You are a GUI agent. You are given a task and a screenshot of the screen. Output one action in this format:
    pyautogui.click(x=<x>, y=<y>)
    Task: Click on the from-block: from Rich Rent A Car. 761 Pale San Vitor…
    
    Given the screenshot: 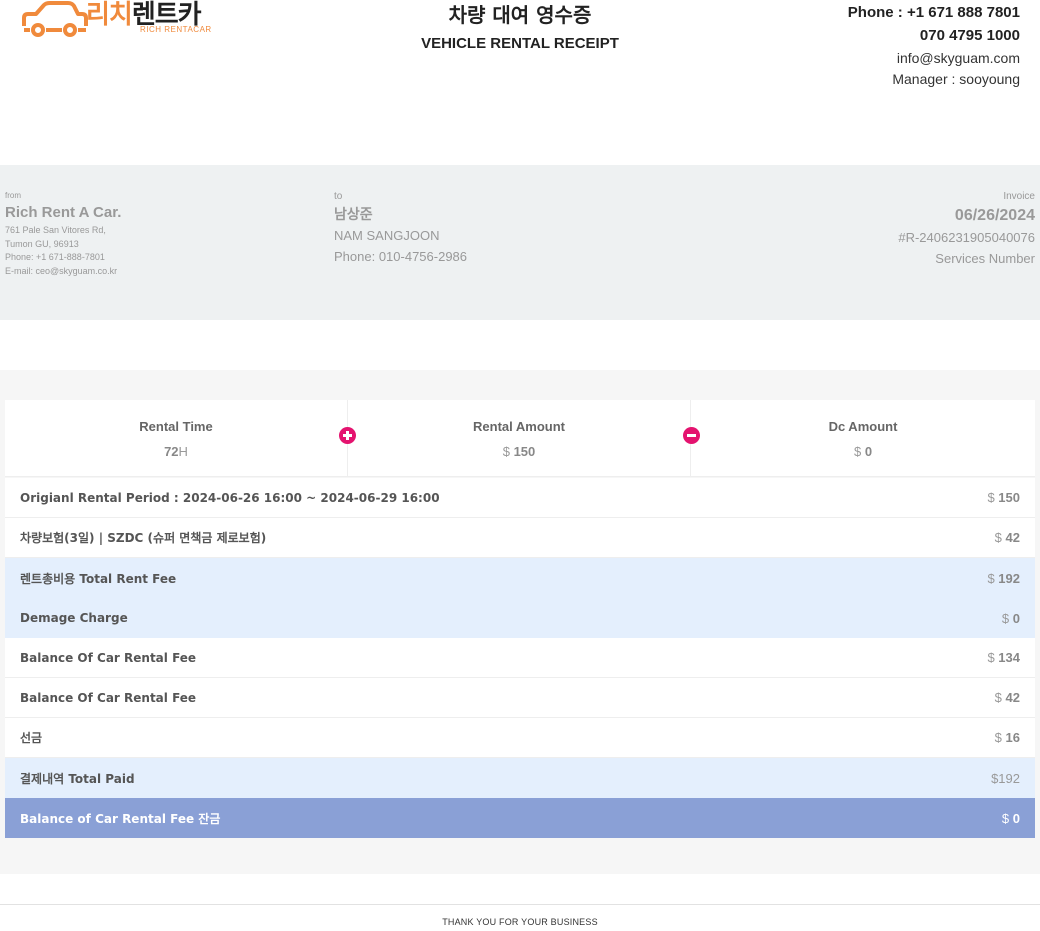 What is the action you would take?
    pyautogui.click(x=63, y=234)
    